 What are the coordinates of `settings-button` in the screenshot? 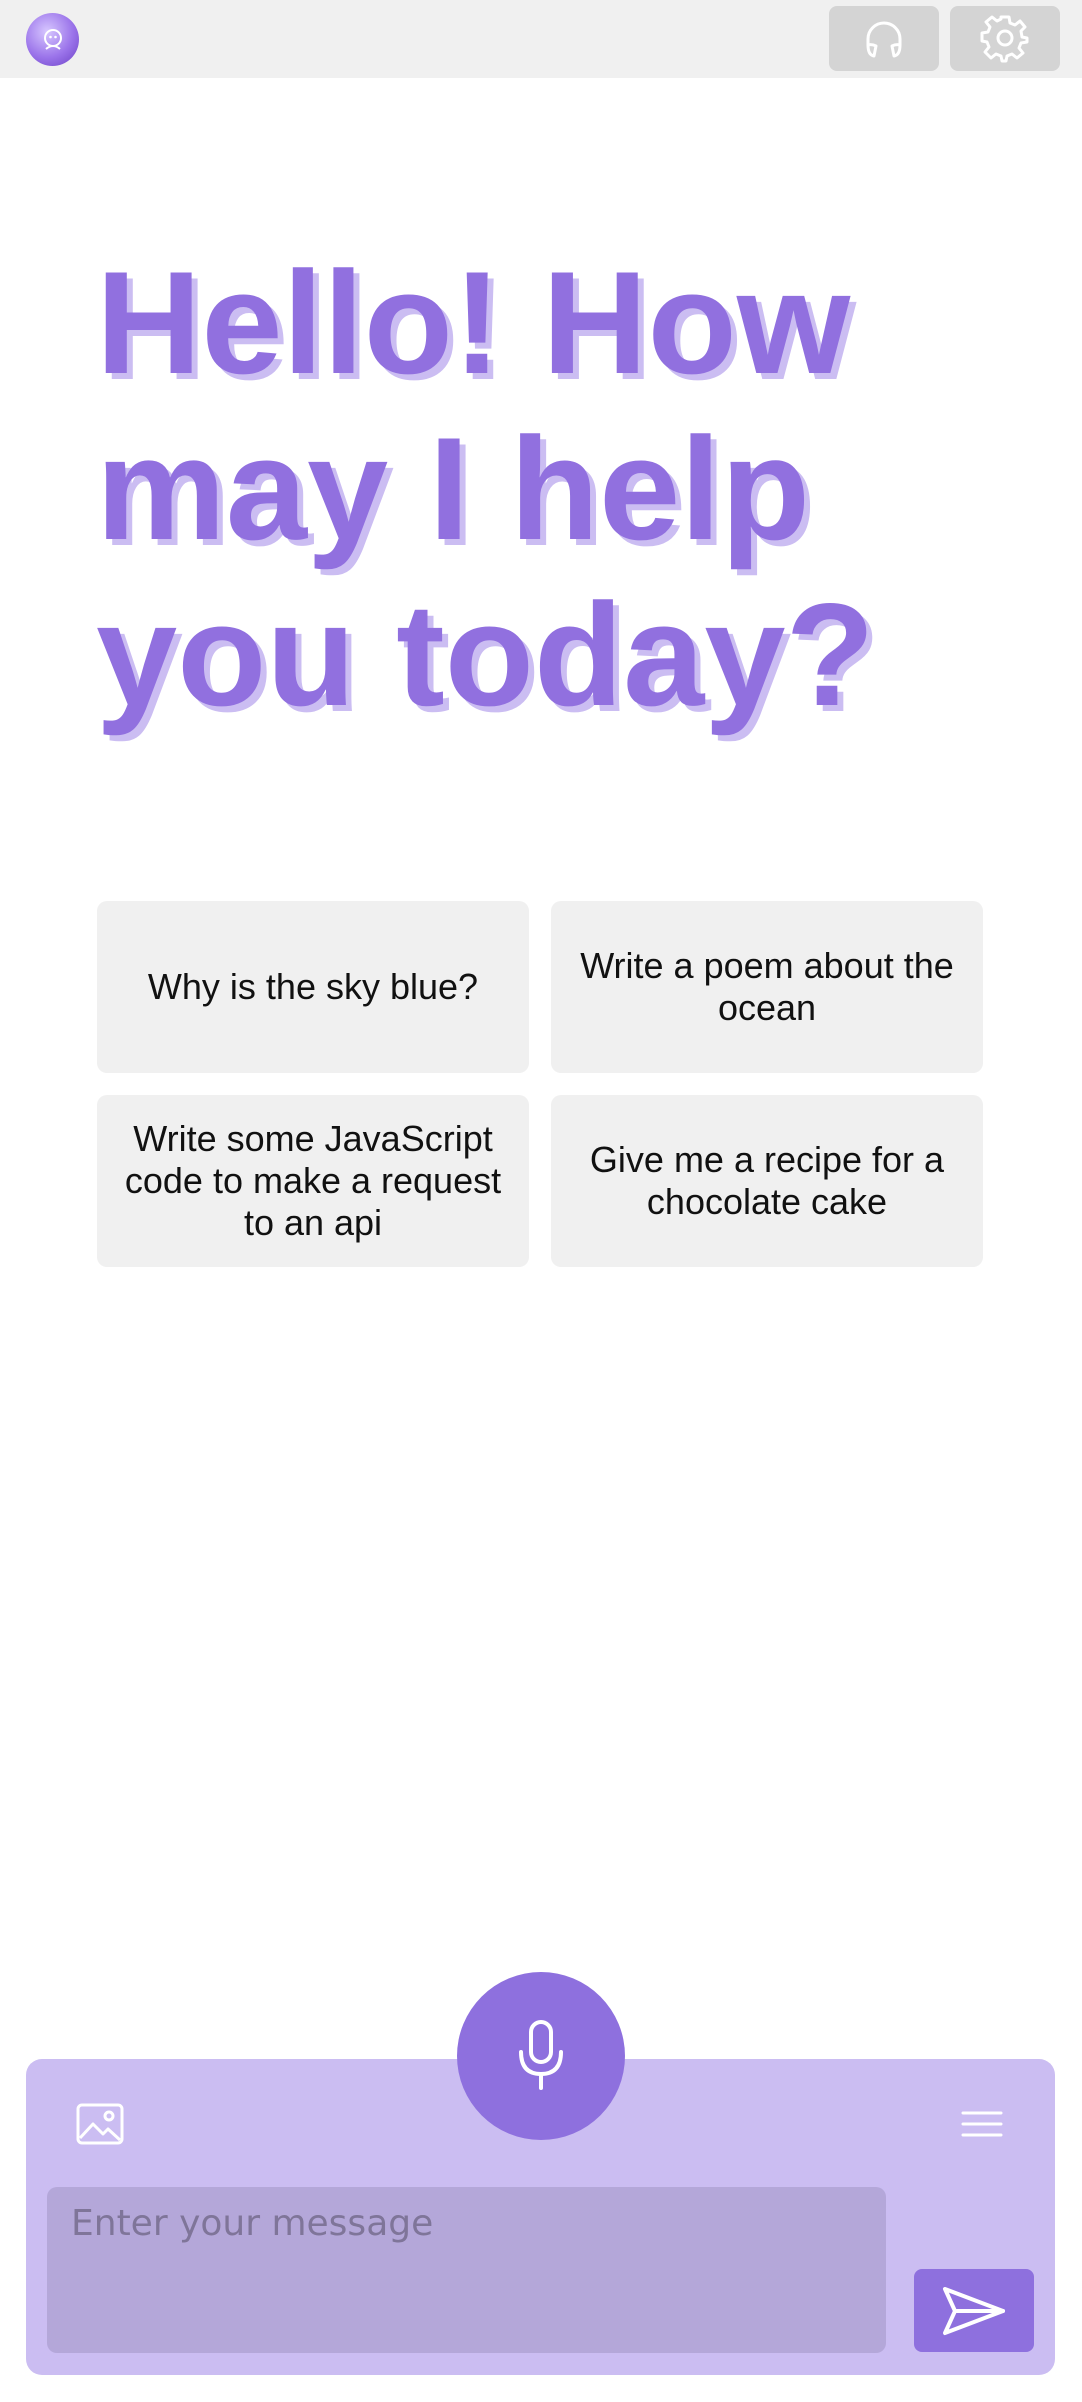 It's located at (1005, 38).